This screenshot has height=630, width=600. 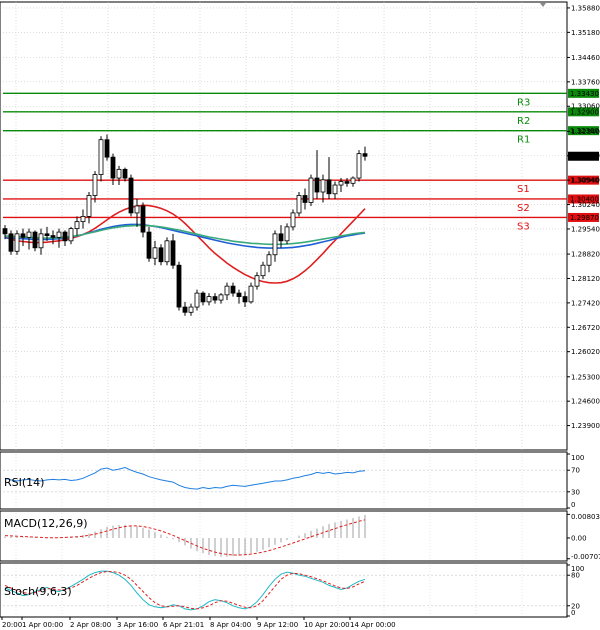 I want to click on price-tick-label: 1.25300, so click(x=585, y=377).